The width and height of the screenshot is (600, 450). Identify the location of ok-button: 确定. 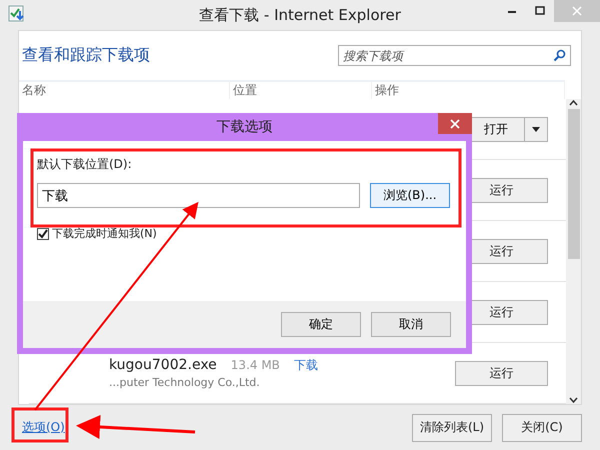
(321, 324).